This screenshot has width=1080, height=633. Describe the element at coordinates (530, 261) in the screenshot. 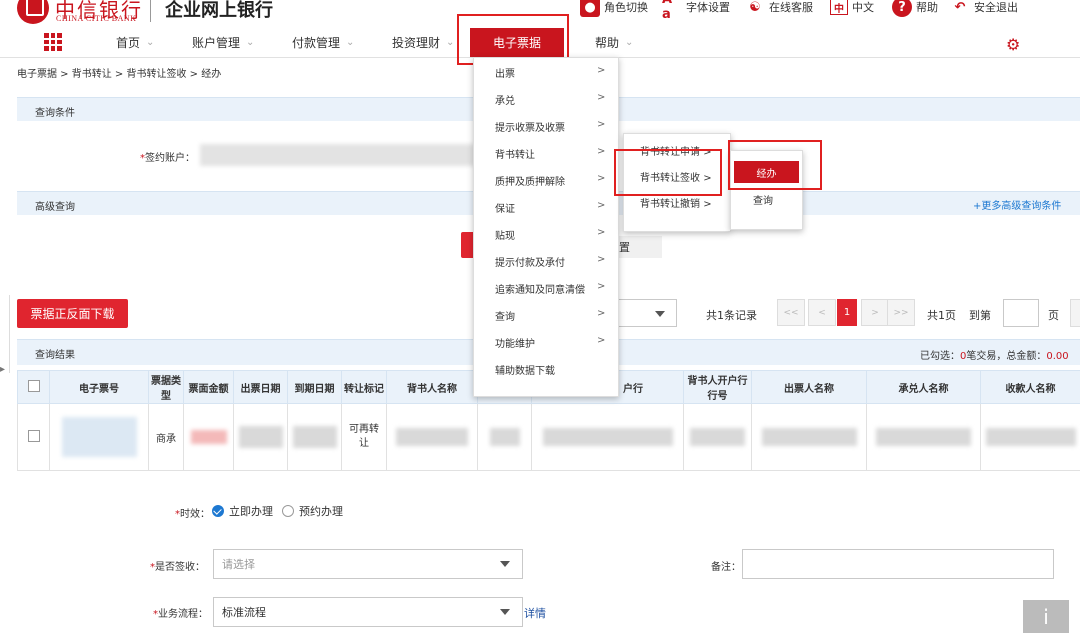

I see `menu-item-payment: 提示付款及承付` at that location.